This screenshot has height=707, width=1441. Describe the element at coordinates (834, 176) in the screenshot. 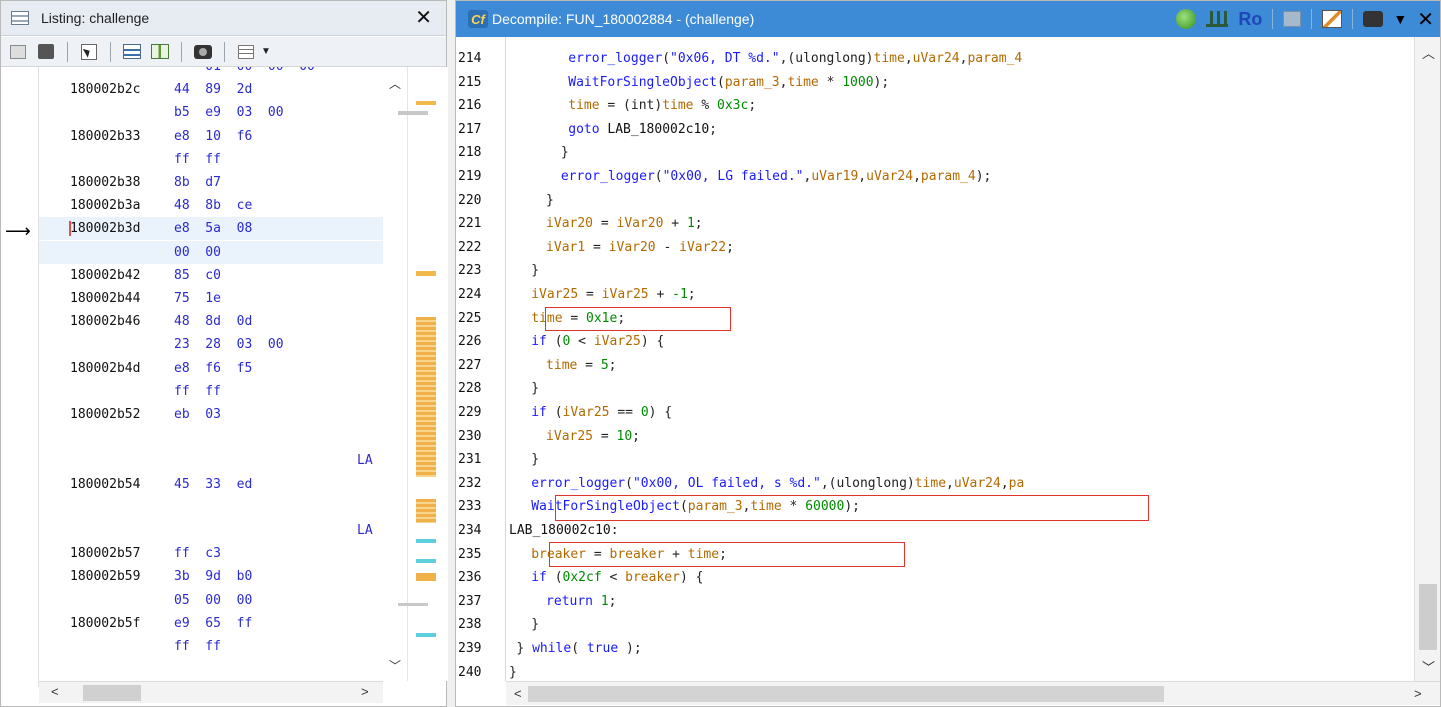

I see `code-token: uVar19` at that location.